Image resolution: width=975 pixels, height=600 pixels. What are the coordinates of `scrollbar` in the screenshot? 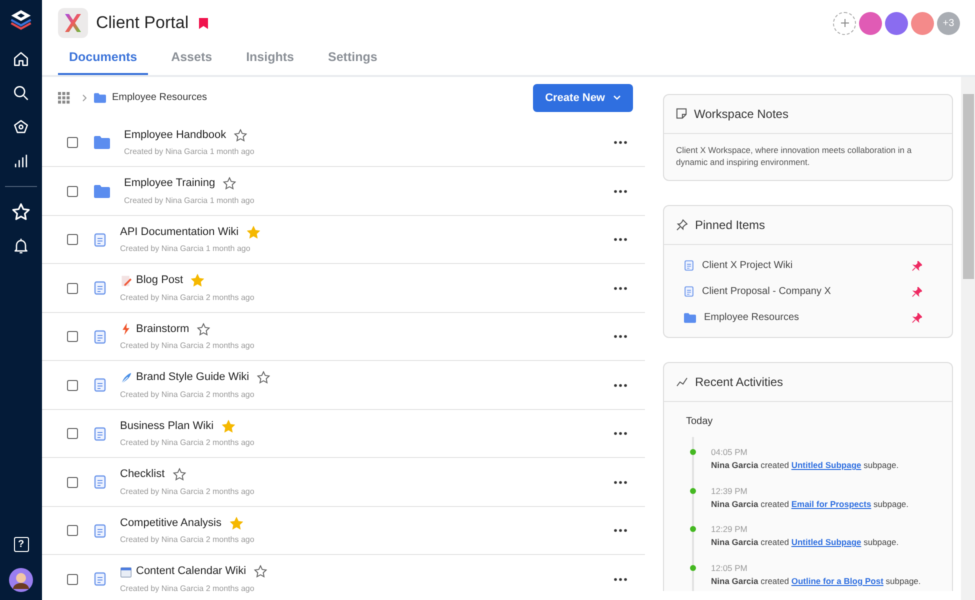 It's located at (968, 338).